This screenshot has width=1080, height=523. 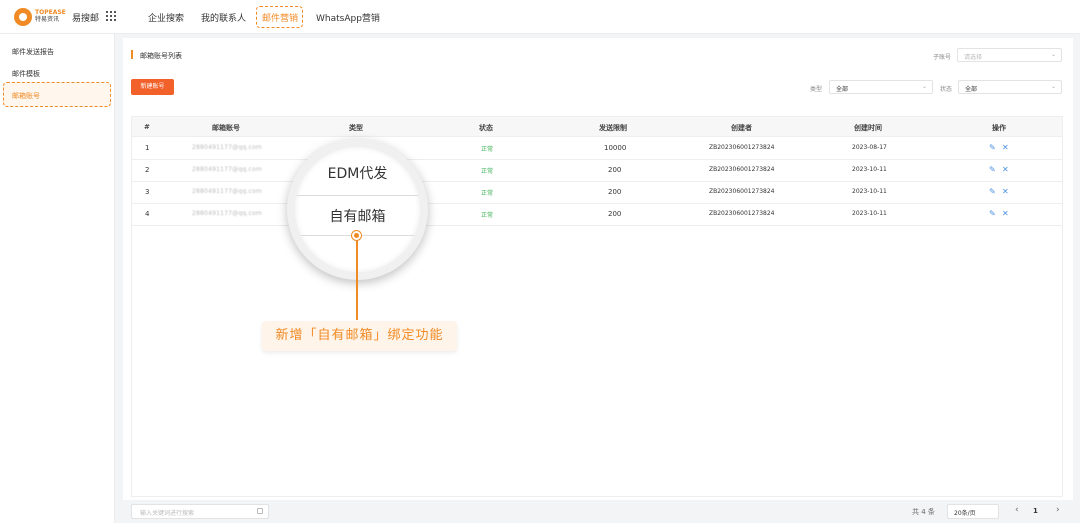 I want to click on nav-my-contacts: 我的联系人, so click(x=223, y=17).